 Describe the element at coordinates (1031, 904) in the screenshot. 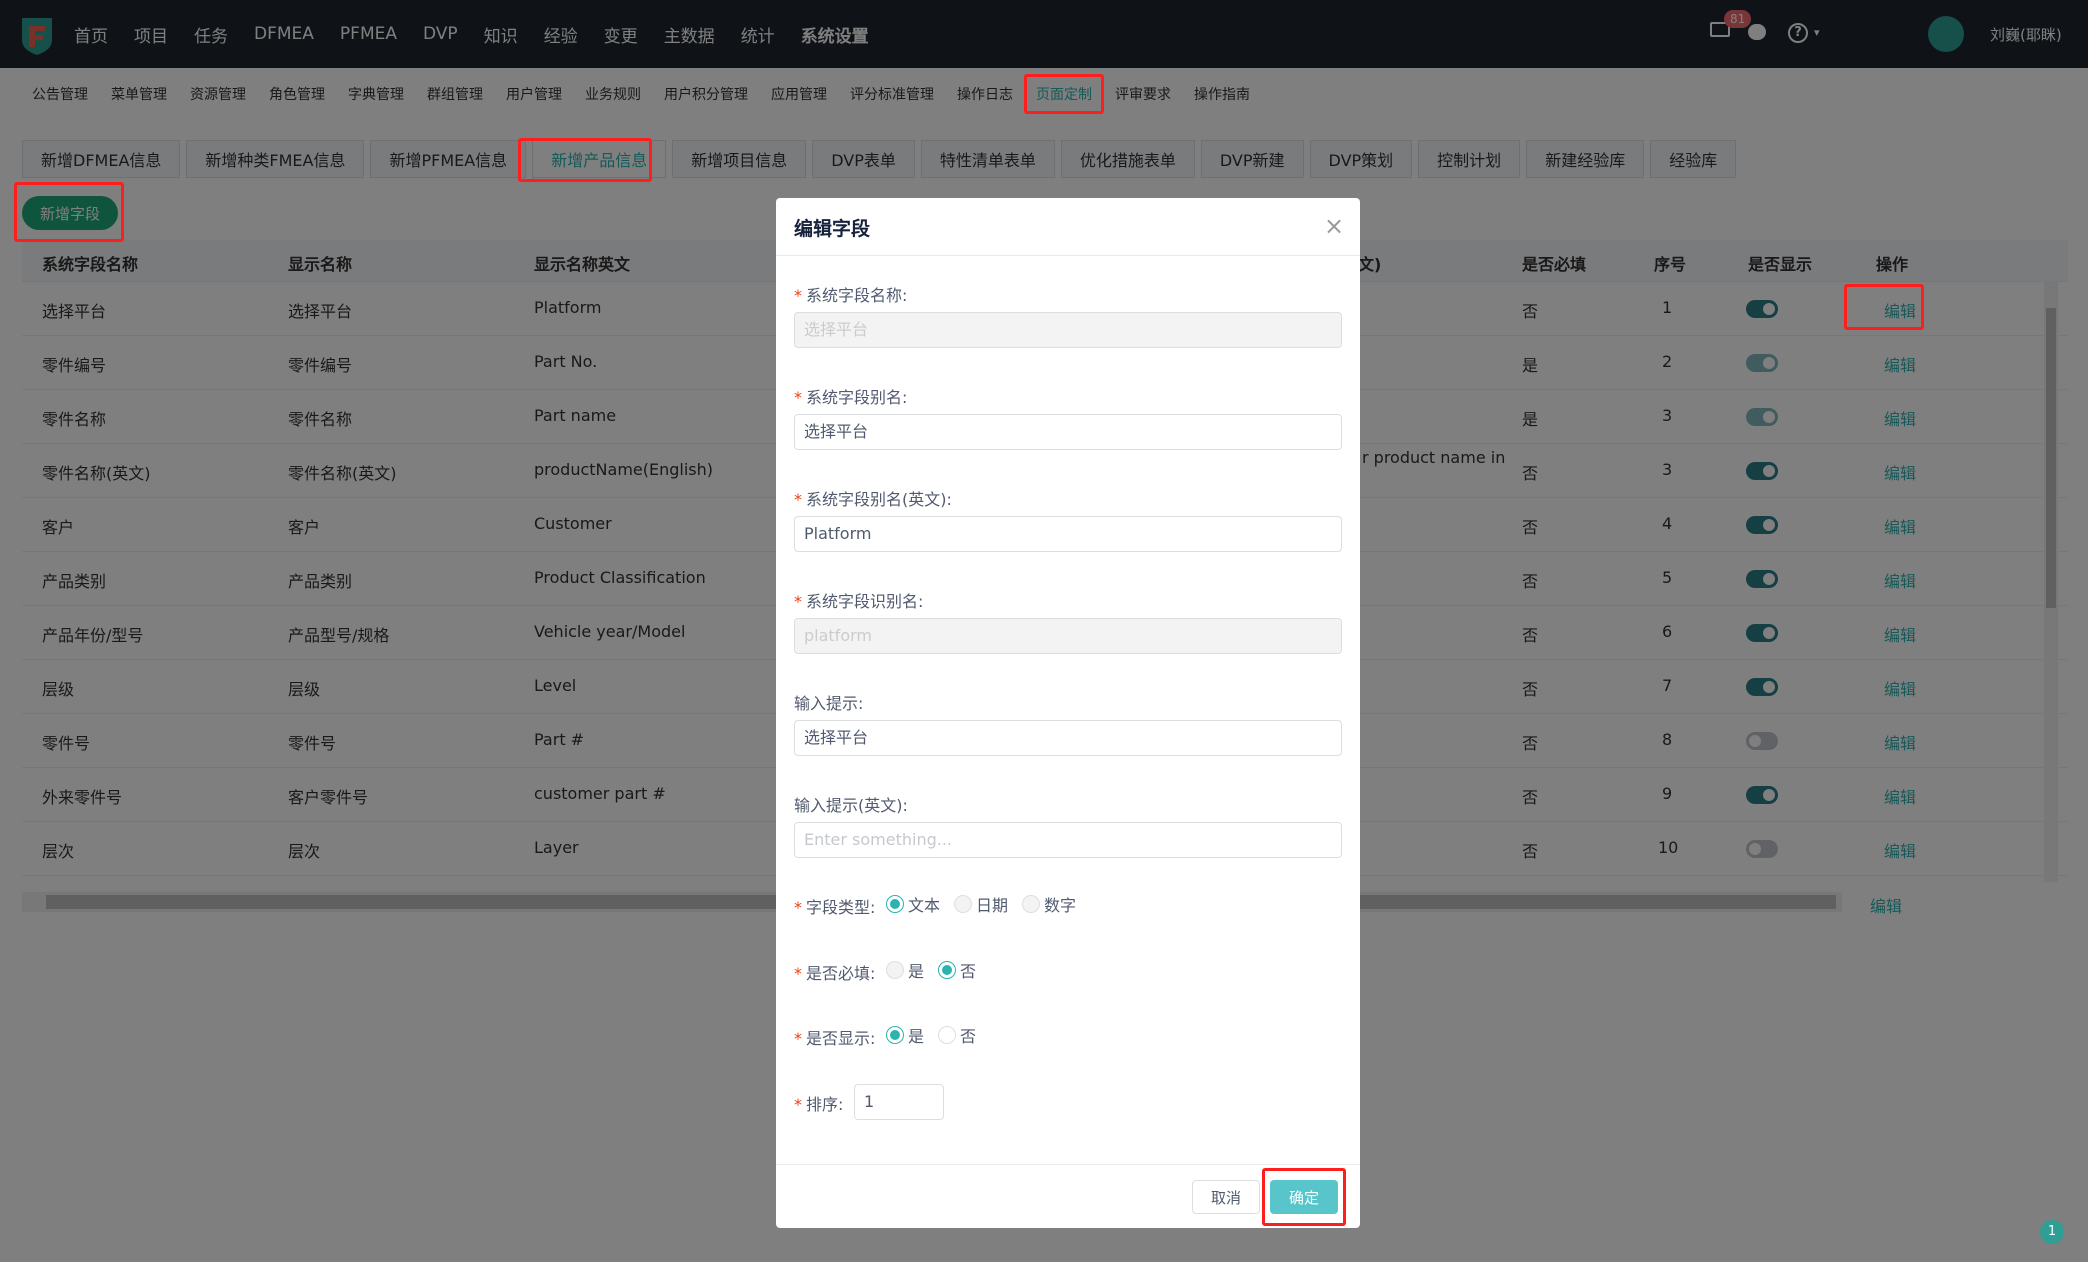

I see `type-number-radio` at that location.